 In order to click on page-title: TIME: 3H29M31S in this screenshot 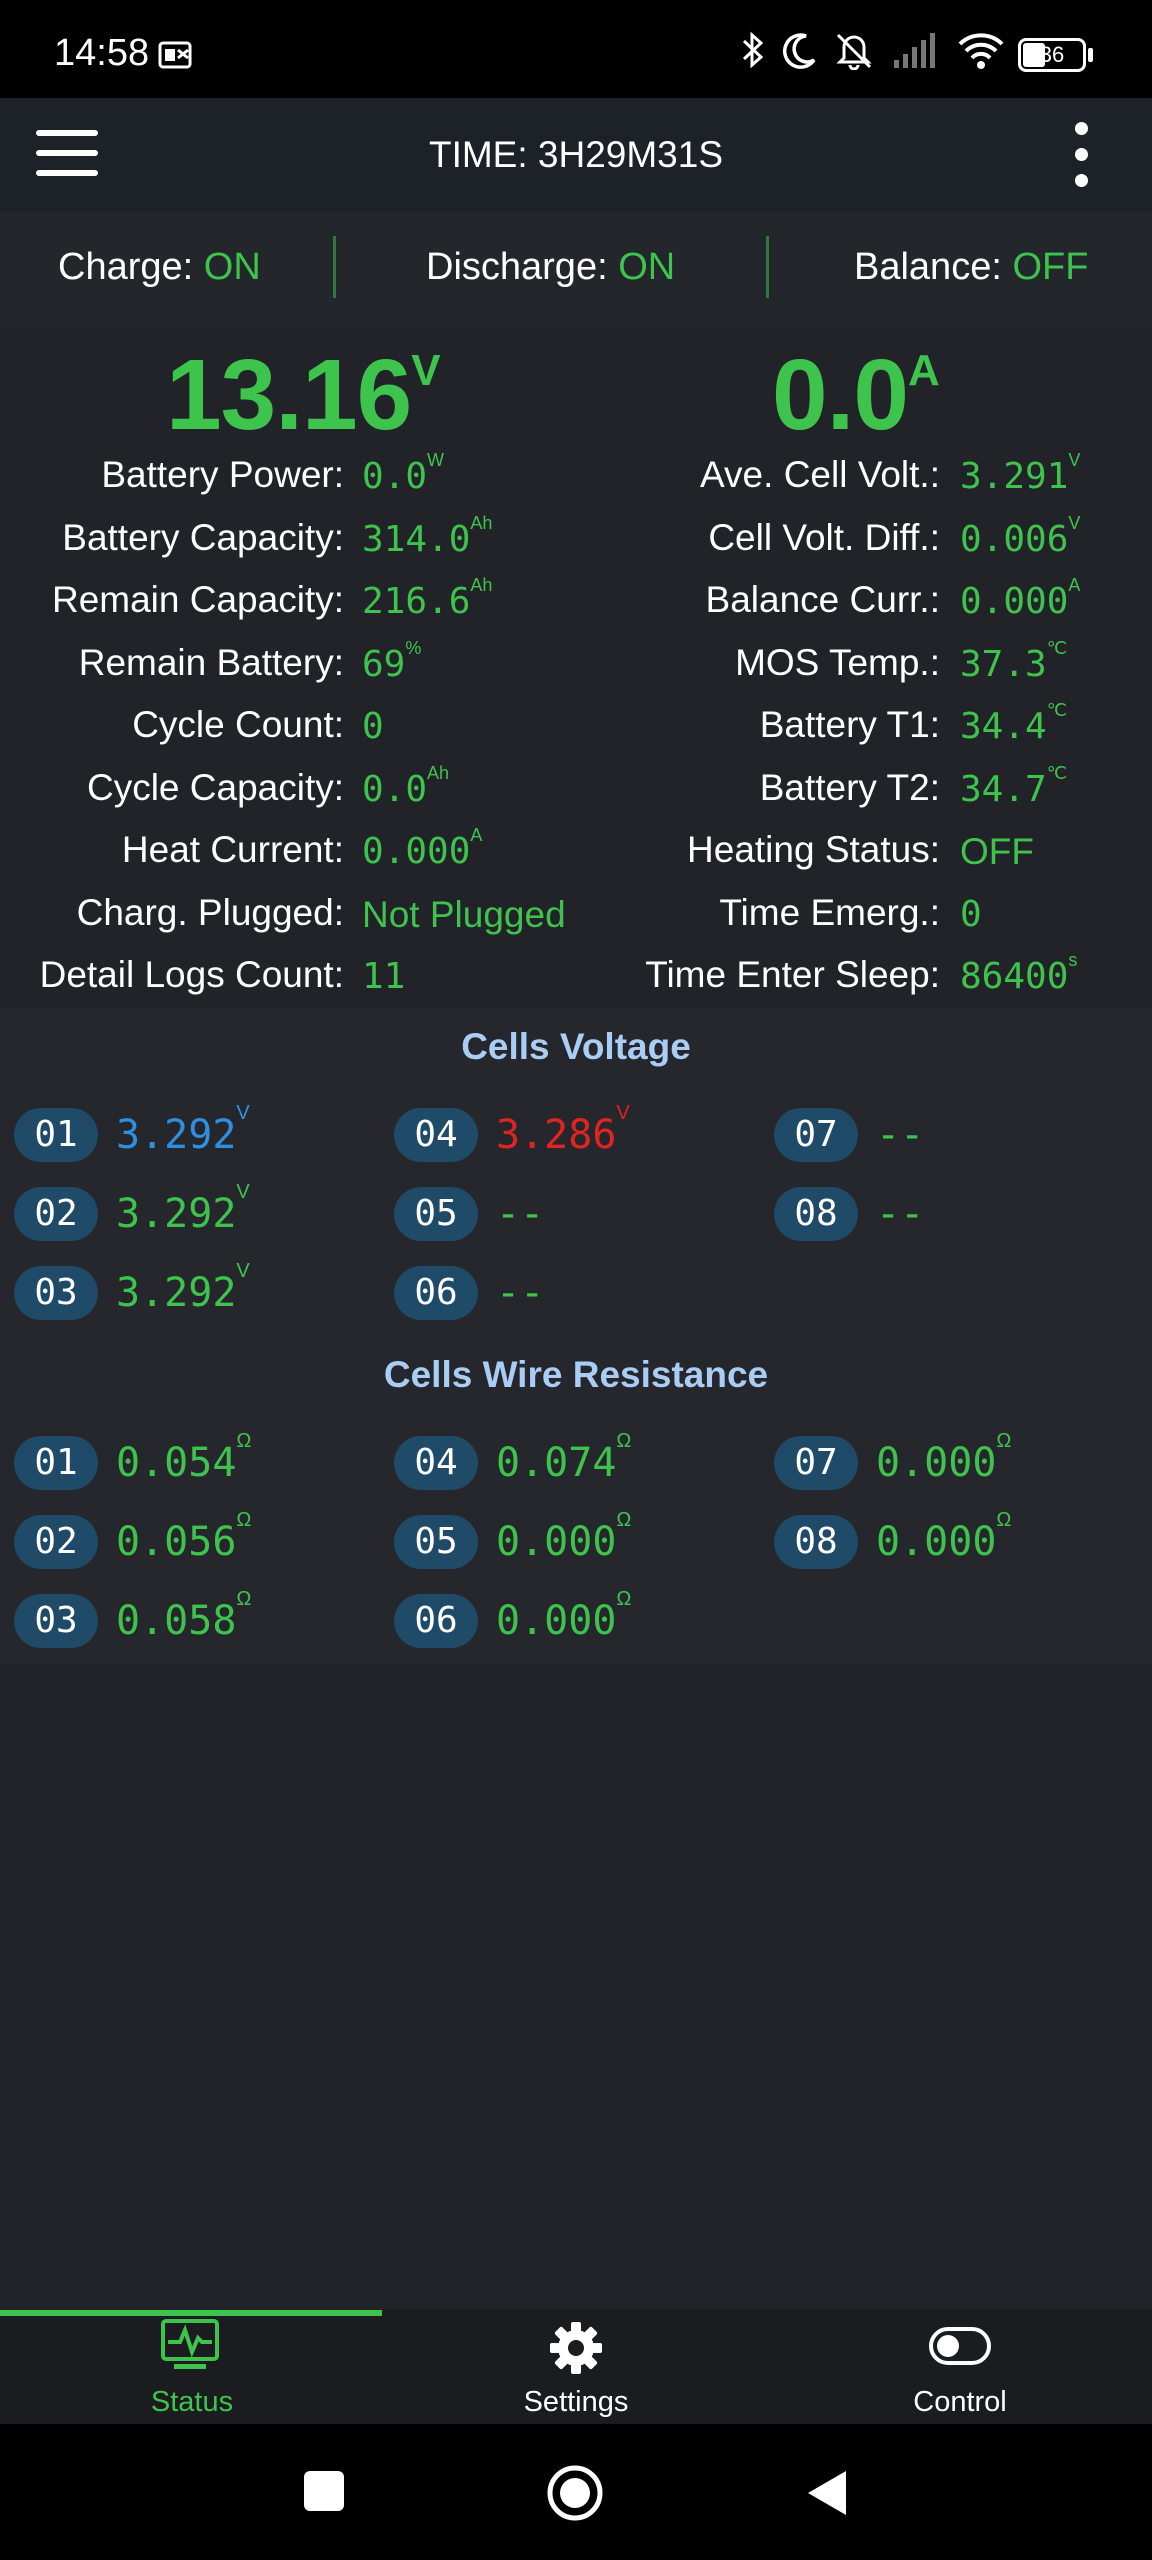, I will do `click(576, 154)`.